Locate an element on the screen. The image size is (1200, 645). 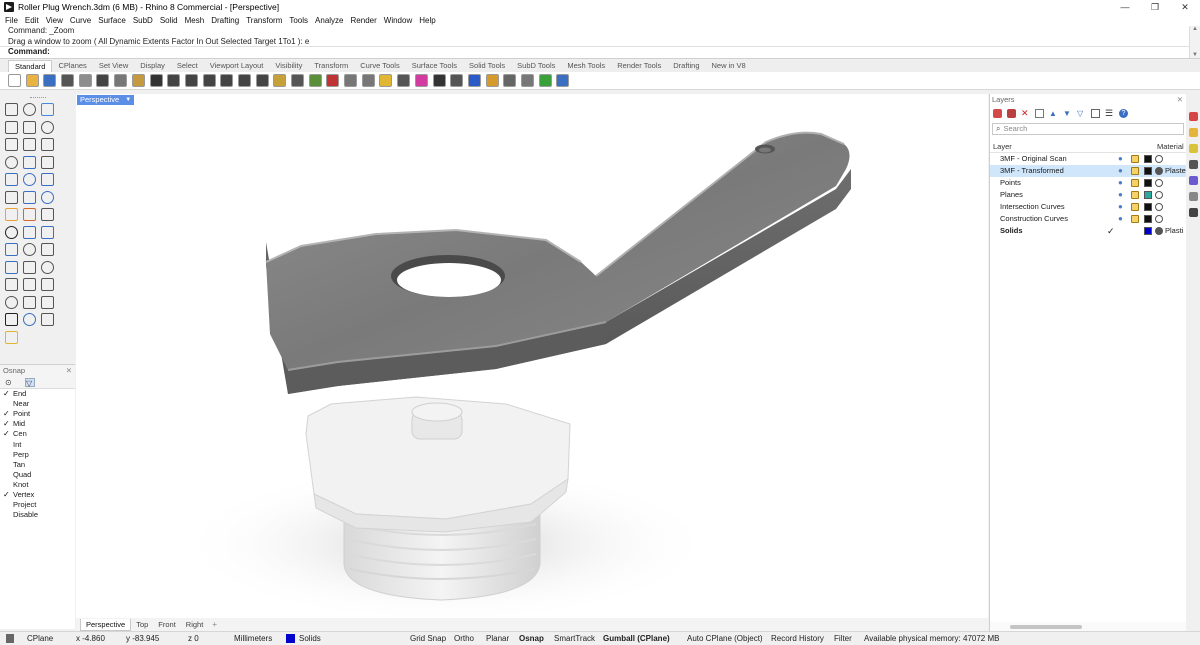
paint-icon is located at coordinates (11, 337).